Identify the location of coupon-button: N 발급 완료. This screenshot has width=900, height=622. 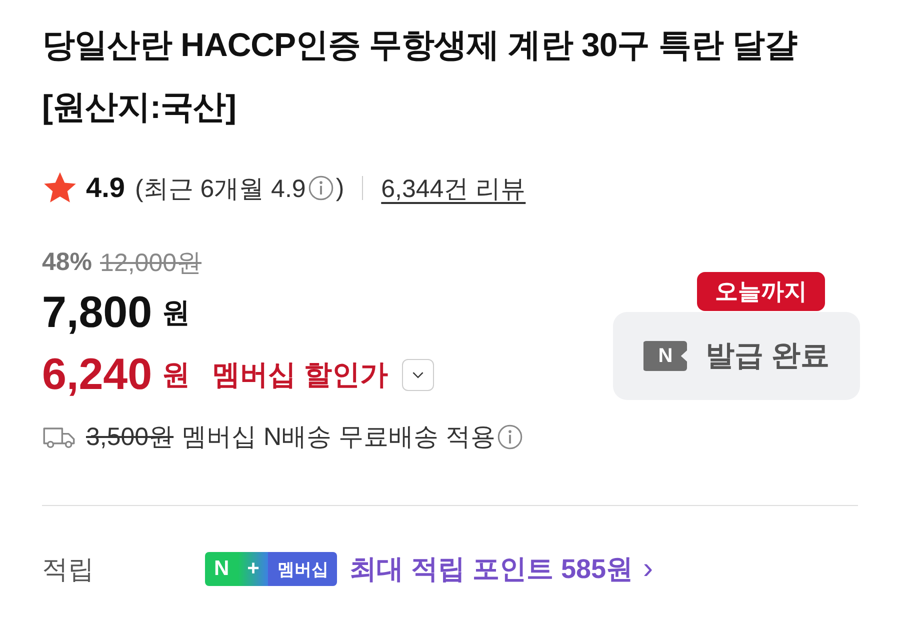
(736, 356).